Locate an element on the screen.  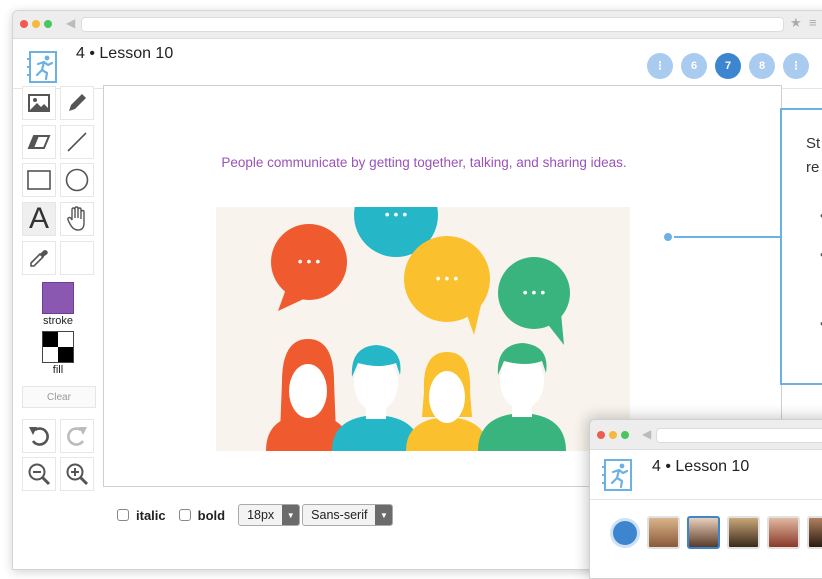
lesson-header: 4 • Lesson 10 ⁝ 6 7 8 ⁝ is located at coordinates (417, 64).